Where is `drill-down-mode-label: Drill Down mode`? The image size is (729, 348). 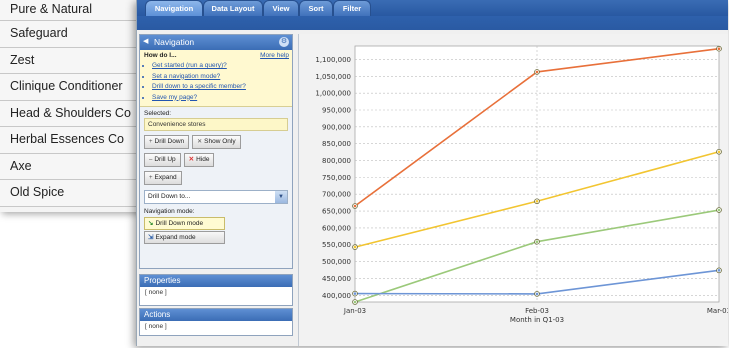
drill-down-mode-label: Drill Down mode is located at coordinates (179, 223).